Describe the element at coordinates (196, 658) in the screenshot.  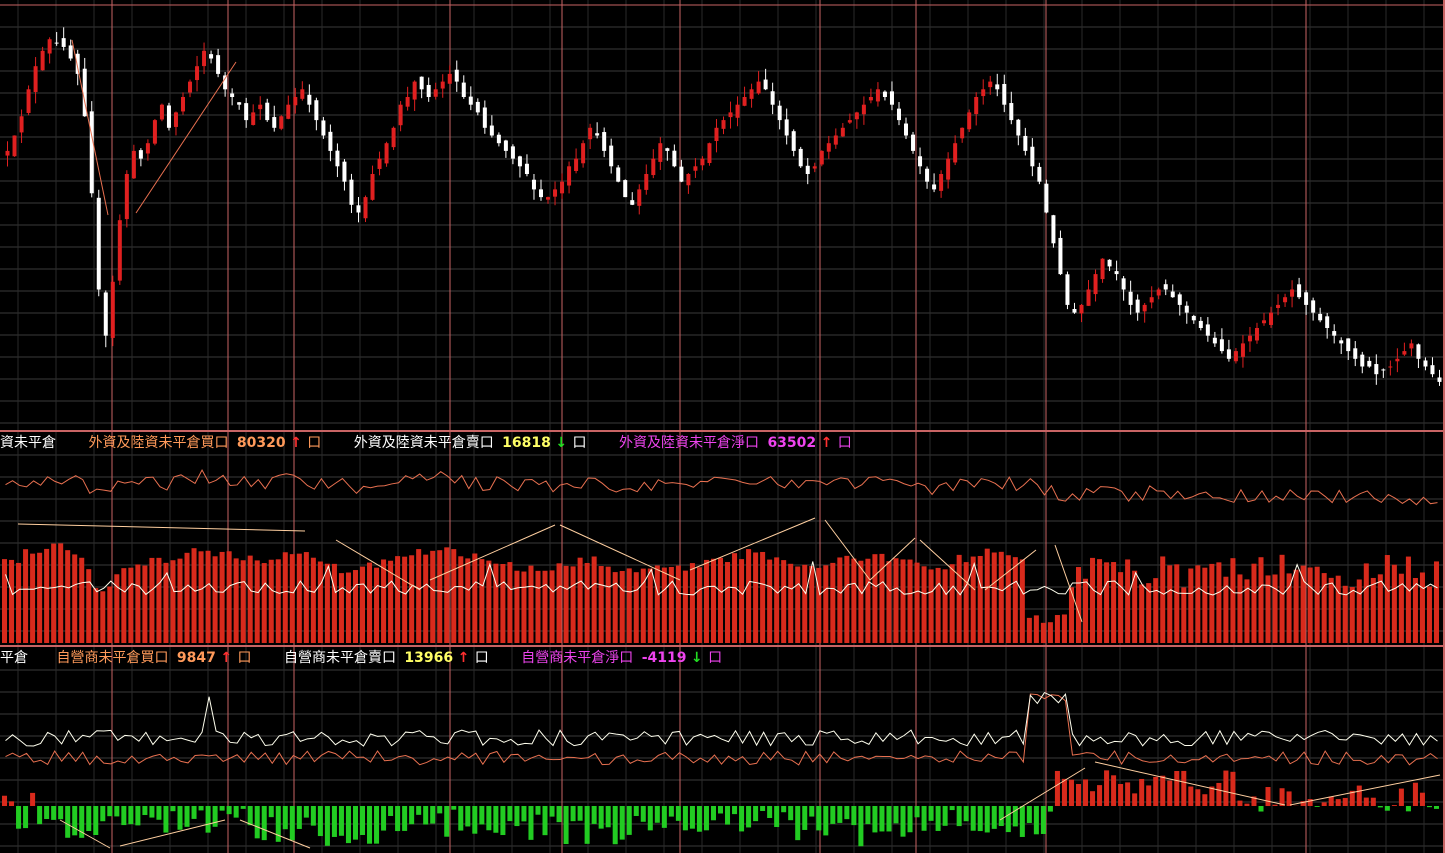
I see `legend-dealer-buy-value: 9847` at that location.